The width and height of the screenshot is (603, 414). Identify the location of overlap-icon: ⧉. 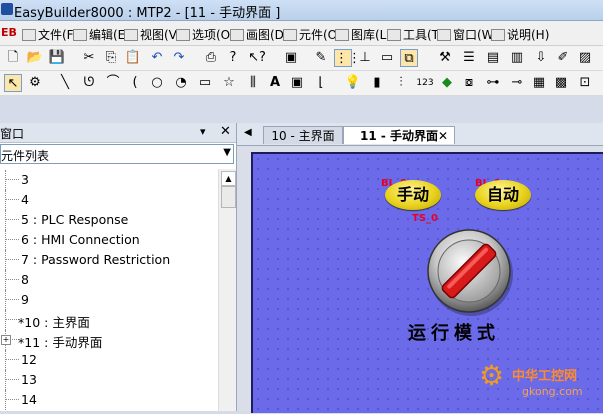
(409, 58).